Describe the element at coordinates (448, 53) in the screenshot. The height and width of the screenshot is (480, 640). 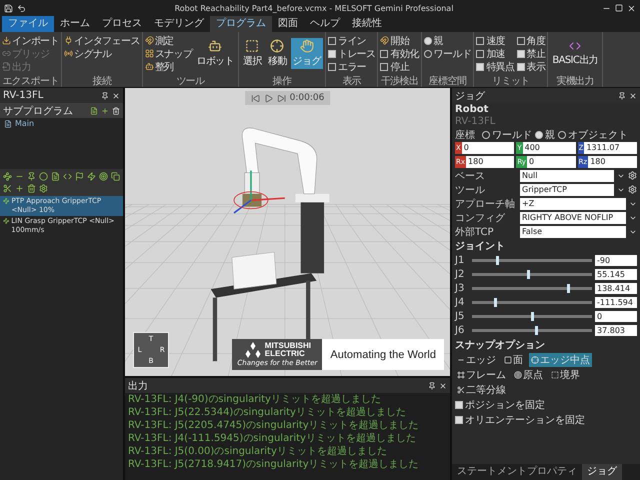
I see `ribbon-radio: ワールド` at that location.